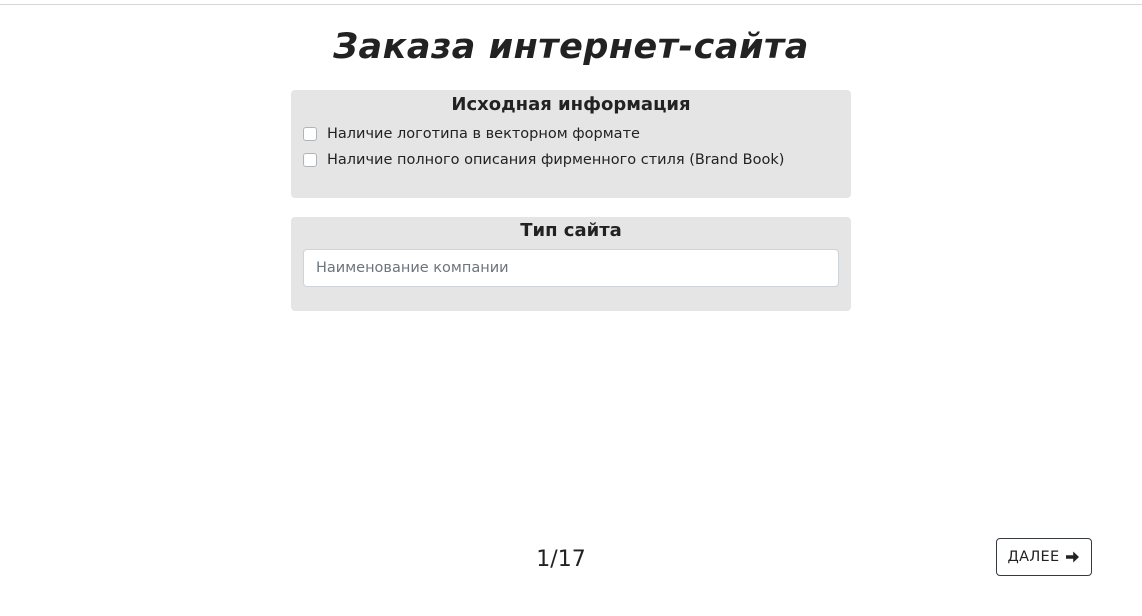 The width and height of the screenshot is (1142, 616). What do you see at coordinates (1072, 557) in the screenshot?
I see `arrow-right-icon` at bounding box center [1072, 557].